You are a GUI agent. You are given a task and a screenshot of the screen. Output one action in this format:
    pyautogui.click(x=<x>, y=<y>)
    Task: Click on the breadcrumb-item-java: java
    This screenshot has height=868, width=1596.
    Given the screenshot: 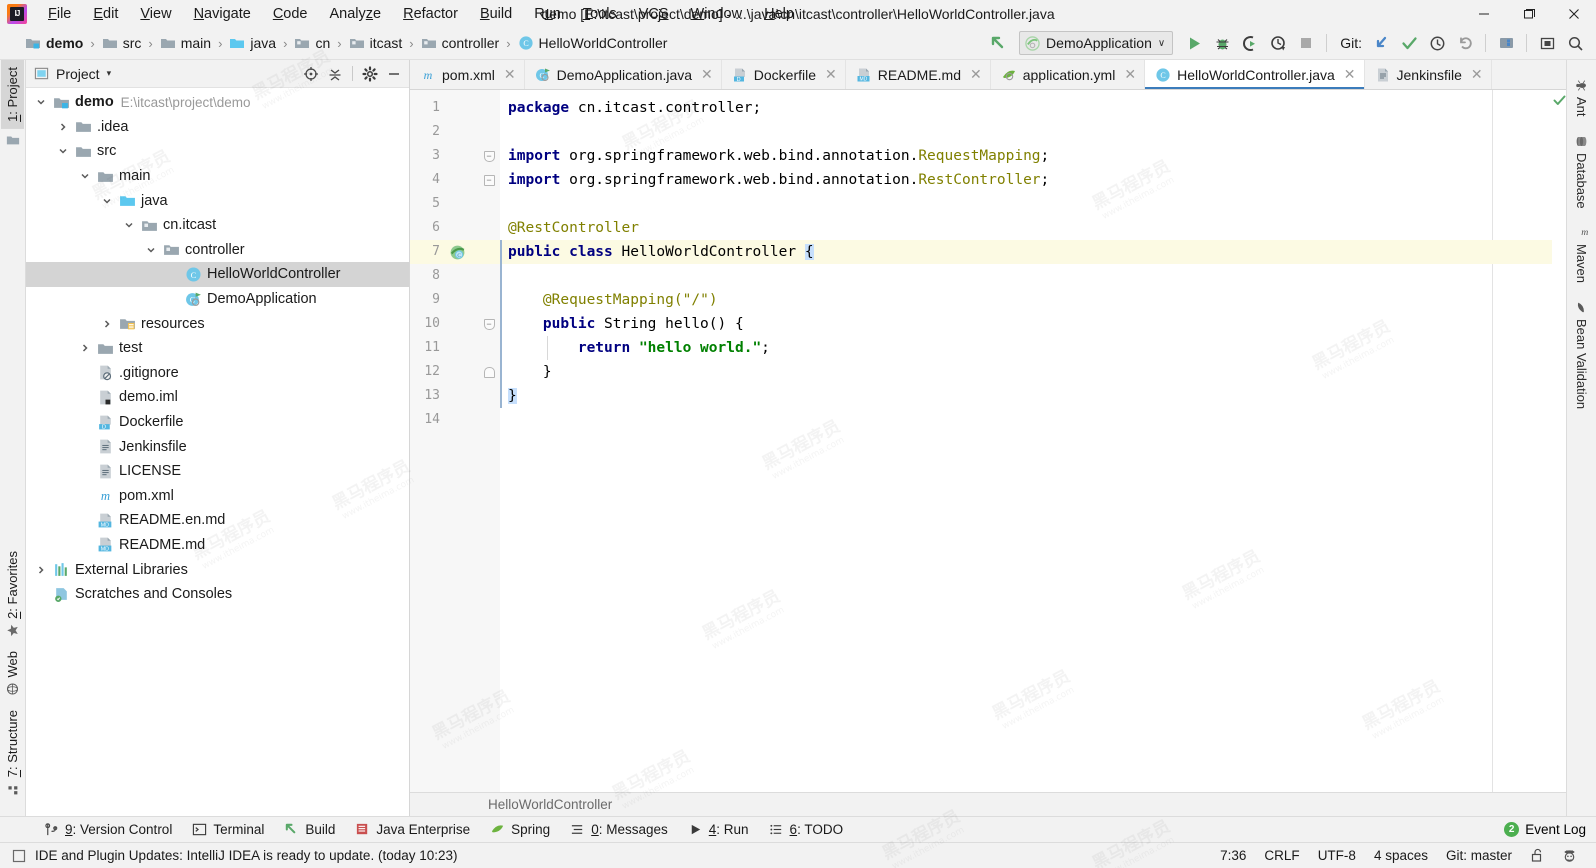 What is the action you would take?
    pyautogui.click(x=252, y=43)
    